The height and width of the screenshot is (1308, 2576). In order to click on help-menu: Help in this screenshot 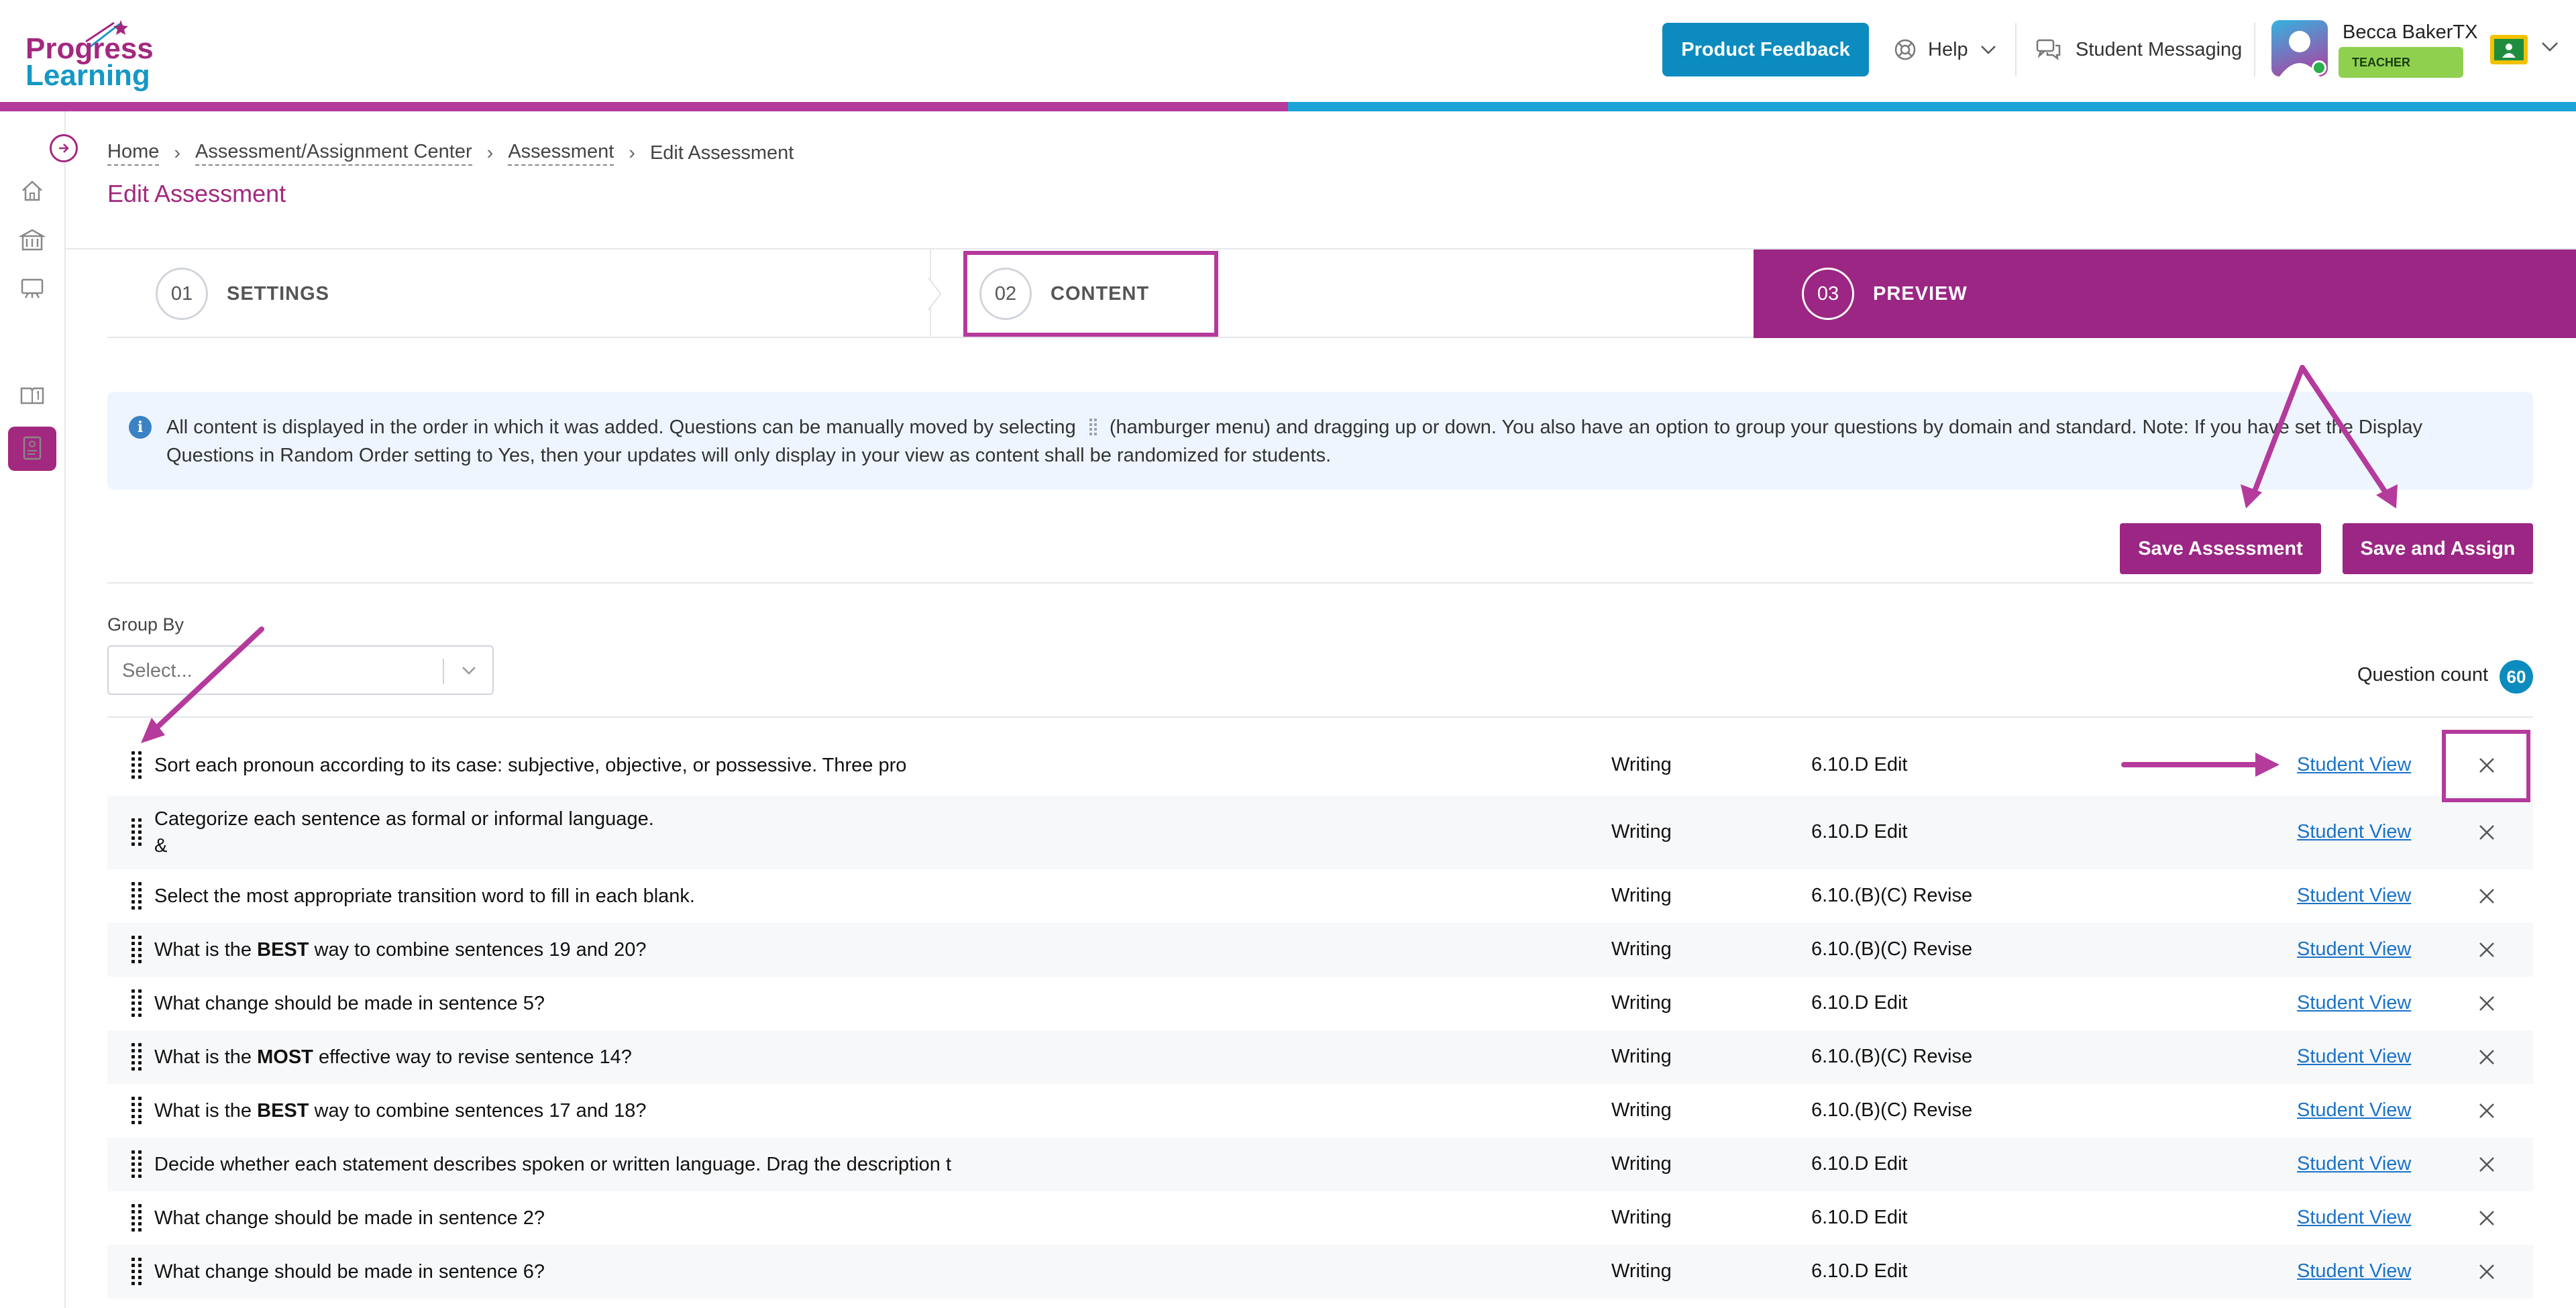, I will do `click(1945, 49)`.